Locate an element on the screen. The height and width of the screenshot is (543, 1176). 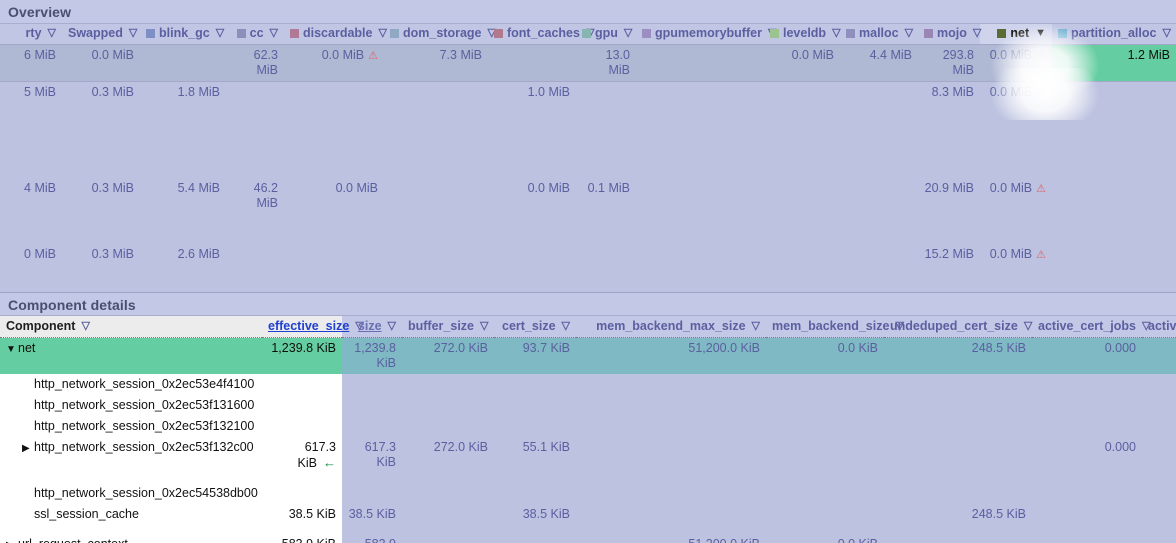
overview-cell: 15.2 MiB is located at coordinates (949, 267).